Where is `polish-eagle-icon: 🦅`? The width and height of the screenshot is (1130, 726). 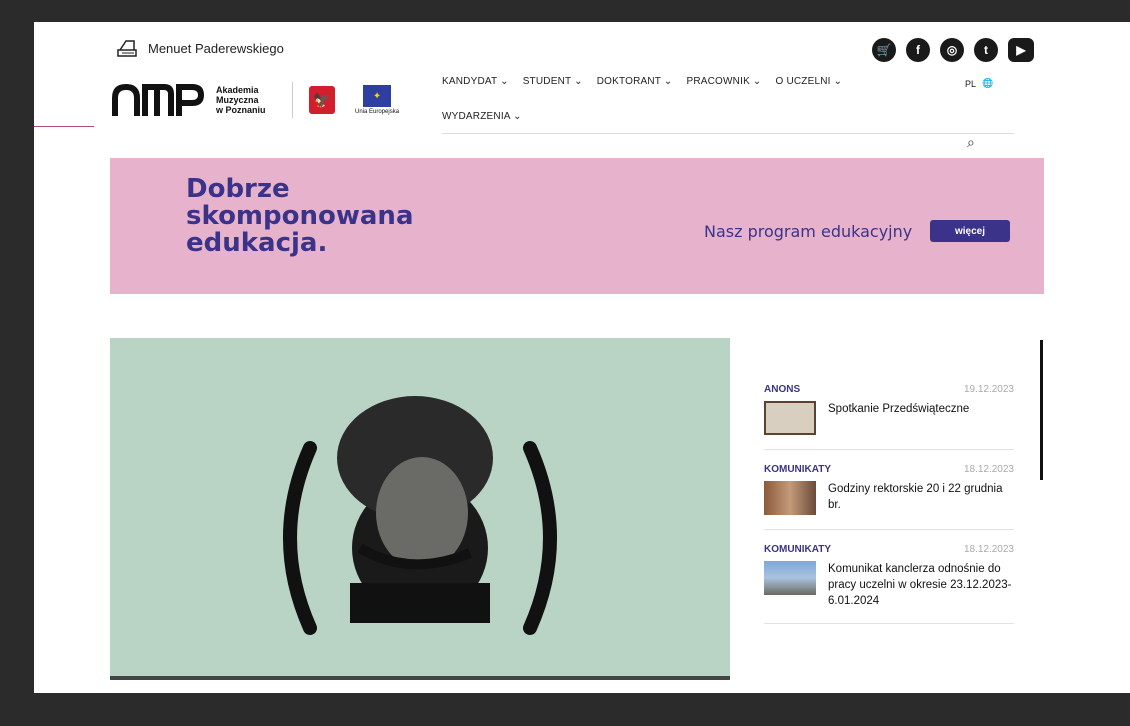
polish-eagle-icon: 🦅 is located at coordinates (322, 100).